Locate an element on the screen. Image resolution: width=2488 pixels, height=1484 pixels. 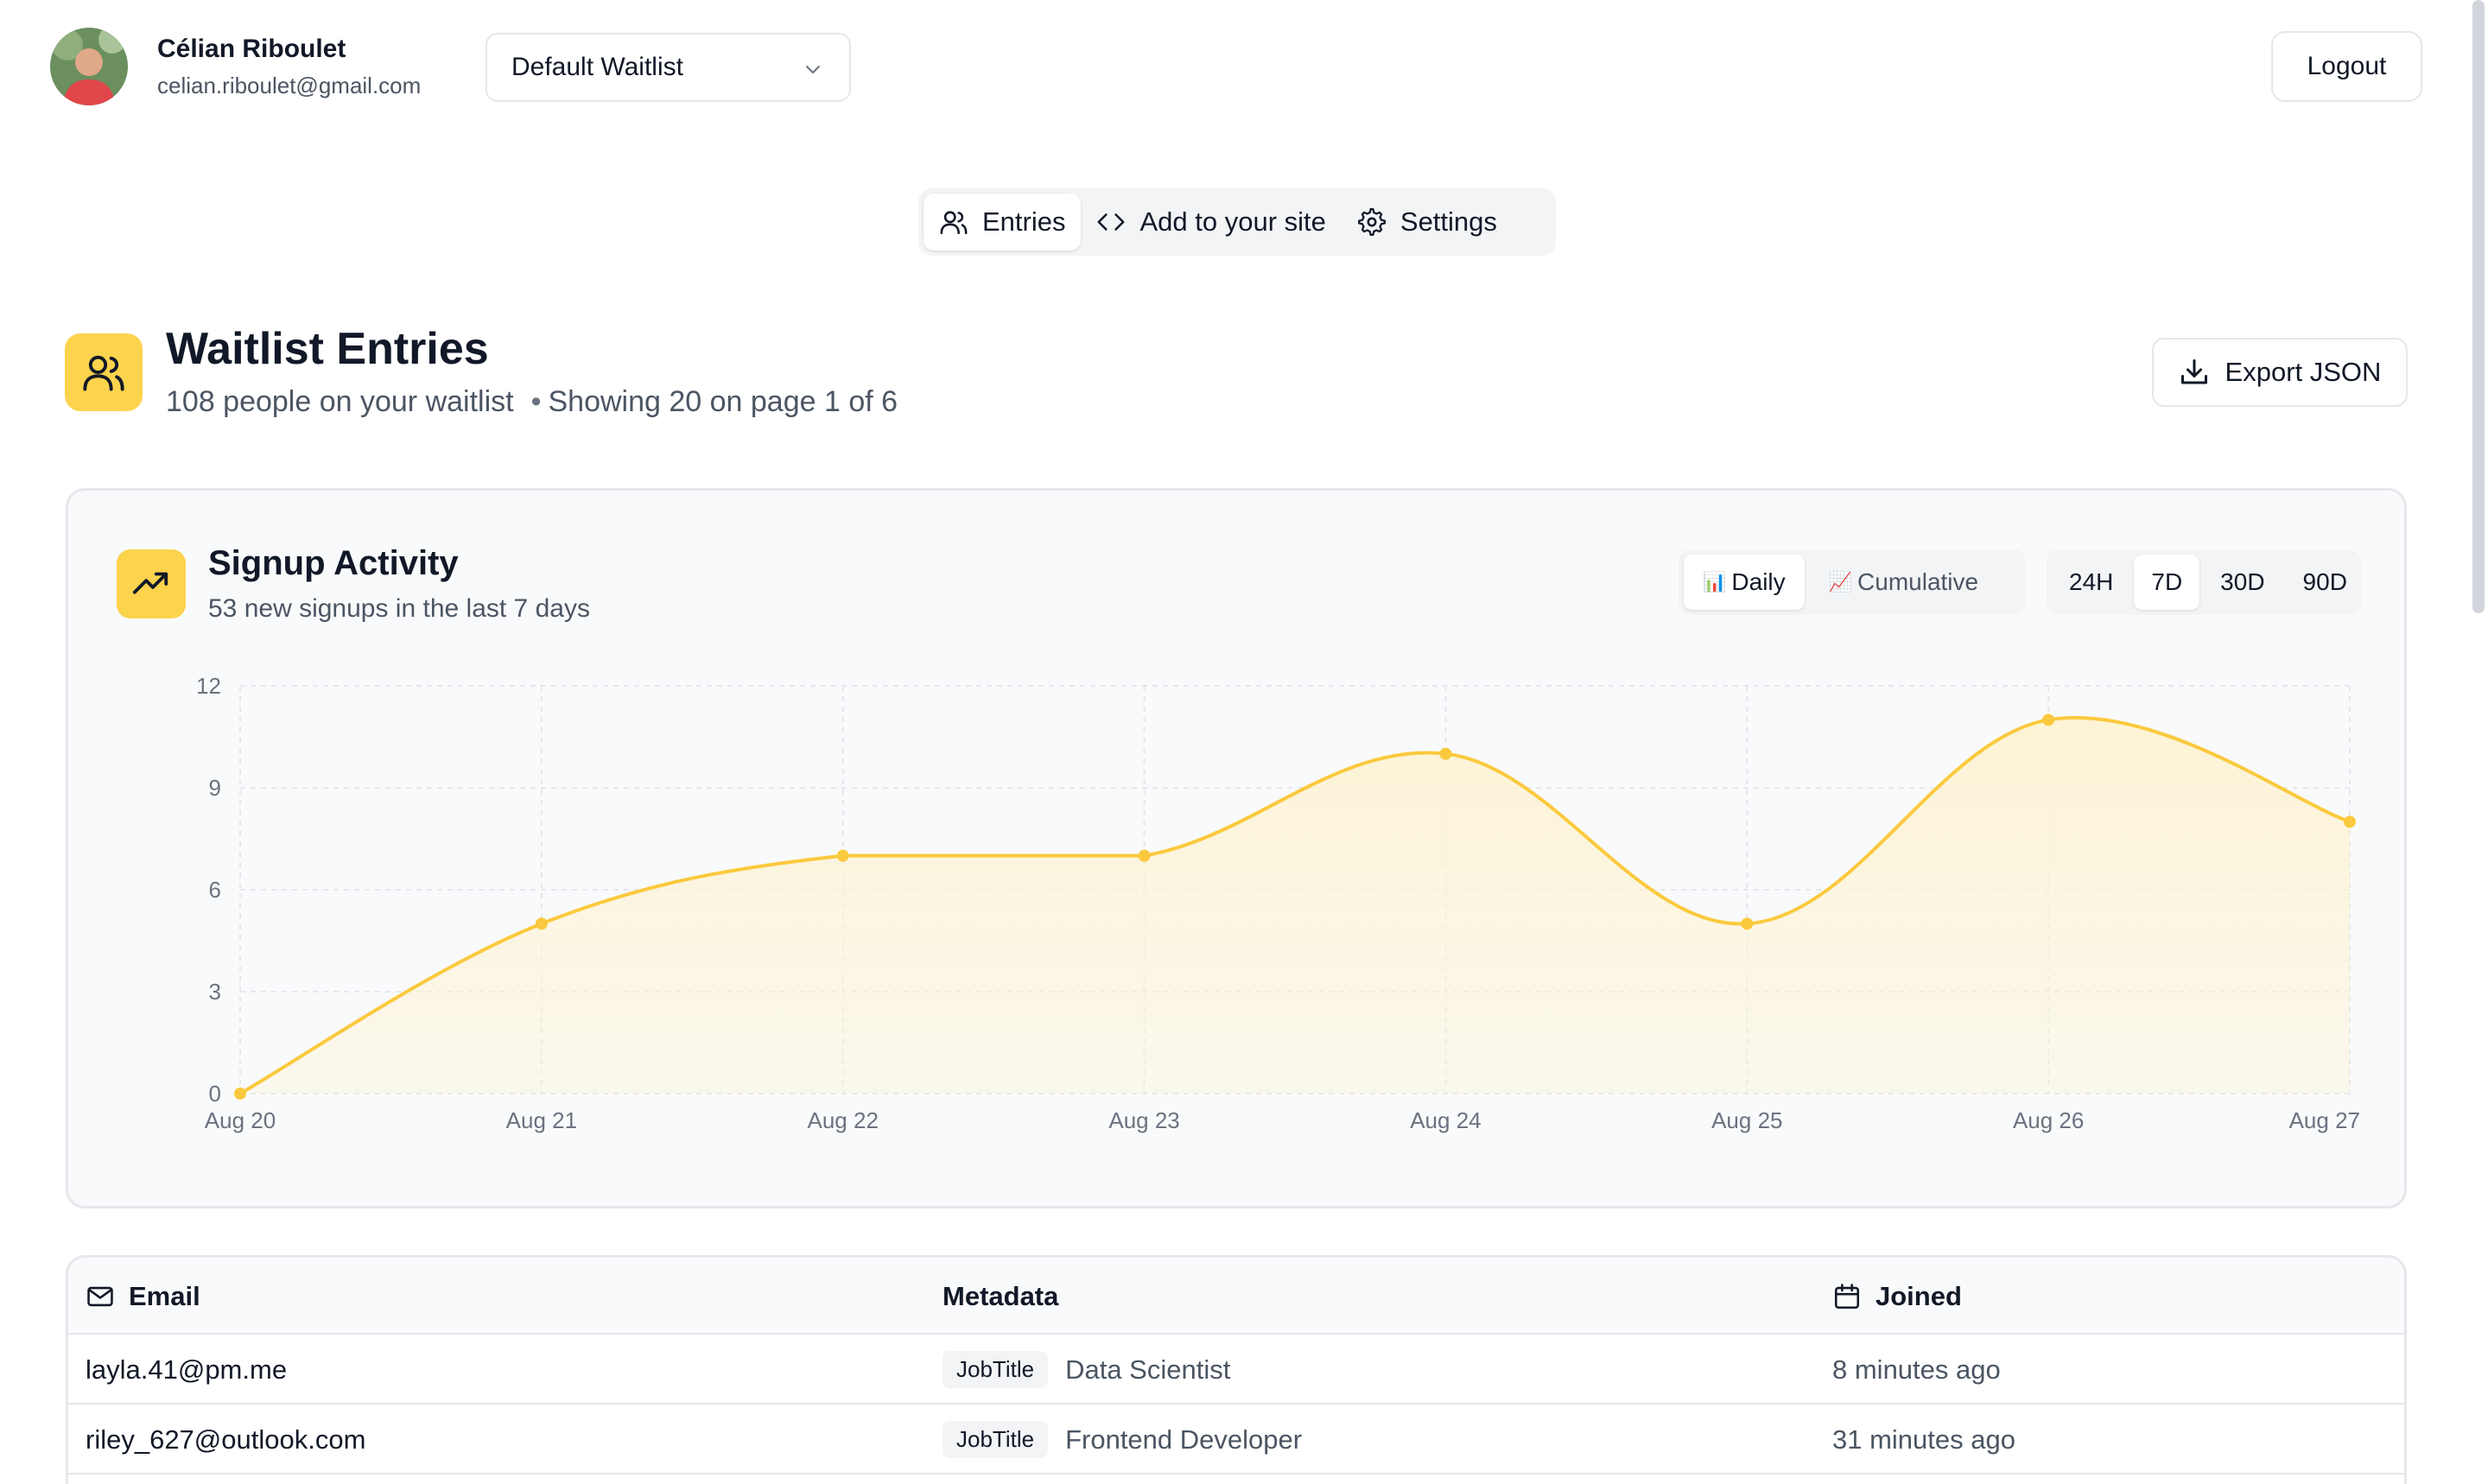
x-tick-label: Aug 21 is located at coordinates (541, 1120).